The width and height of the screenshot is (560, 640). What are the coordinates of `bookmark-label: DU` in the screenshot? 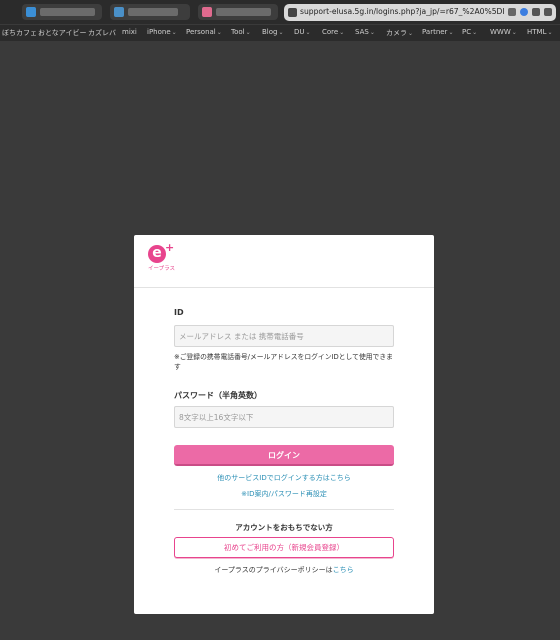 It's located at (299, 32).